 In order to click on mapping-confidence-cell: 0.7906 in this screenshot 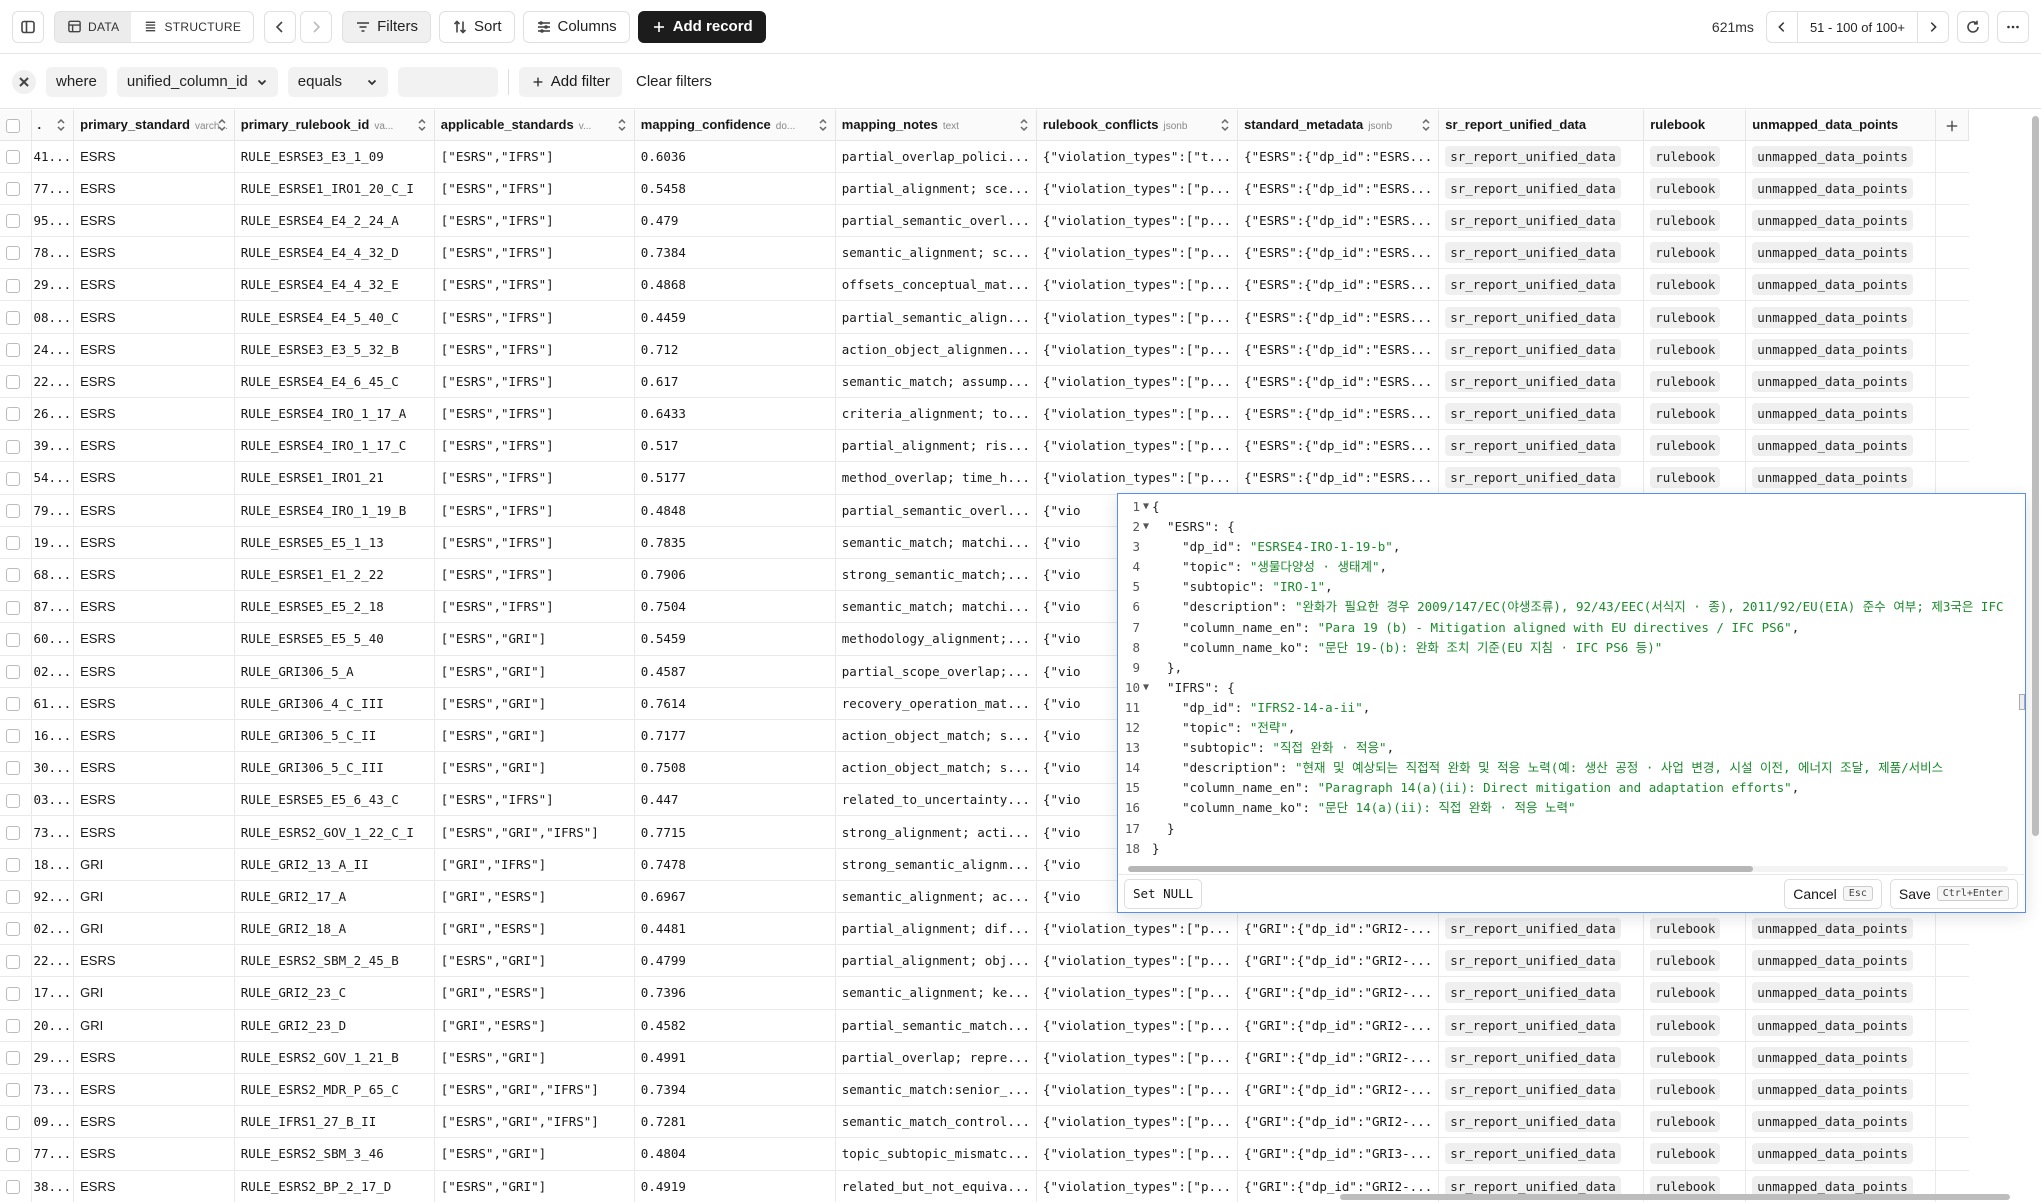, I will do `click(735, 575)`.